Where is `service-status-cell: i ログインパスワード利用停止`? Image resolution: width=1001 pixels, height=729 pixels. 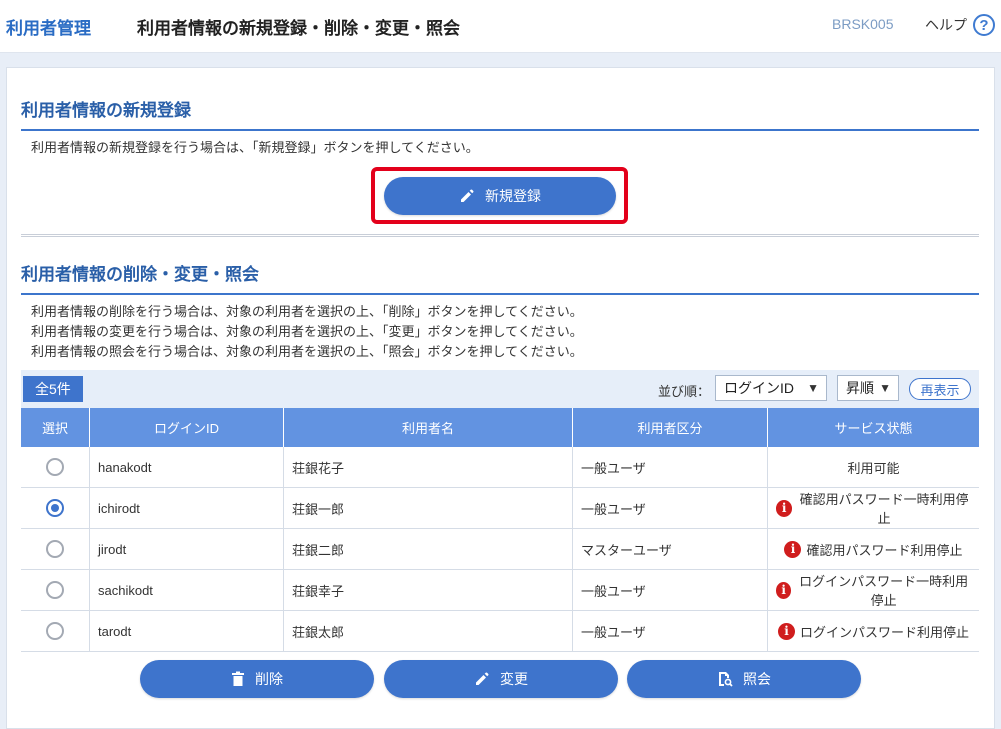 service-status-cell: i ログインパスワード利用停止 is located at coordinates (873, 631).